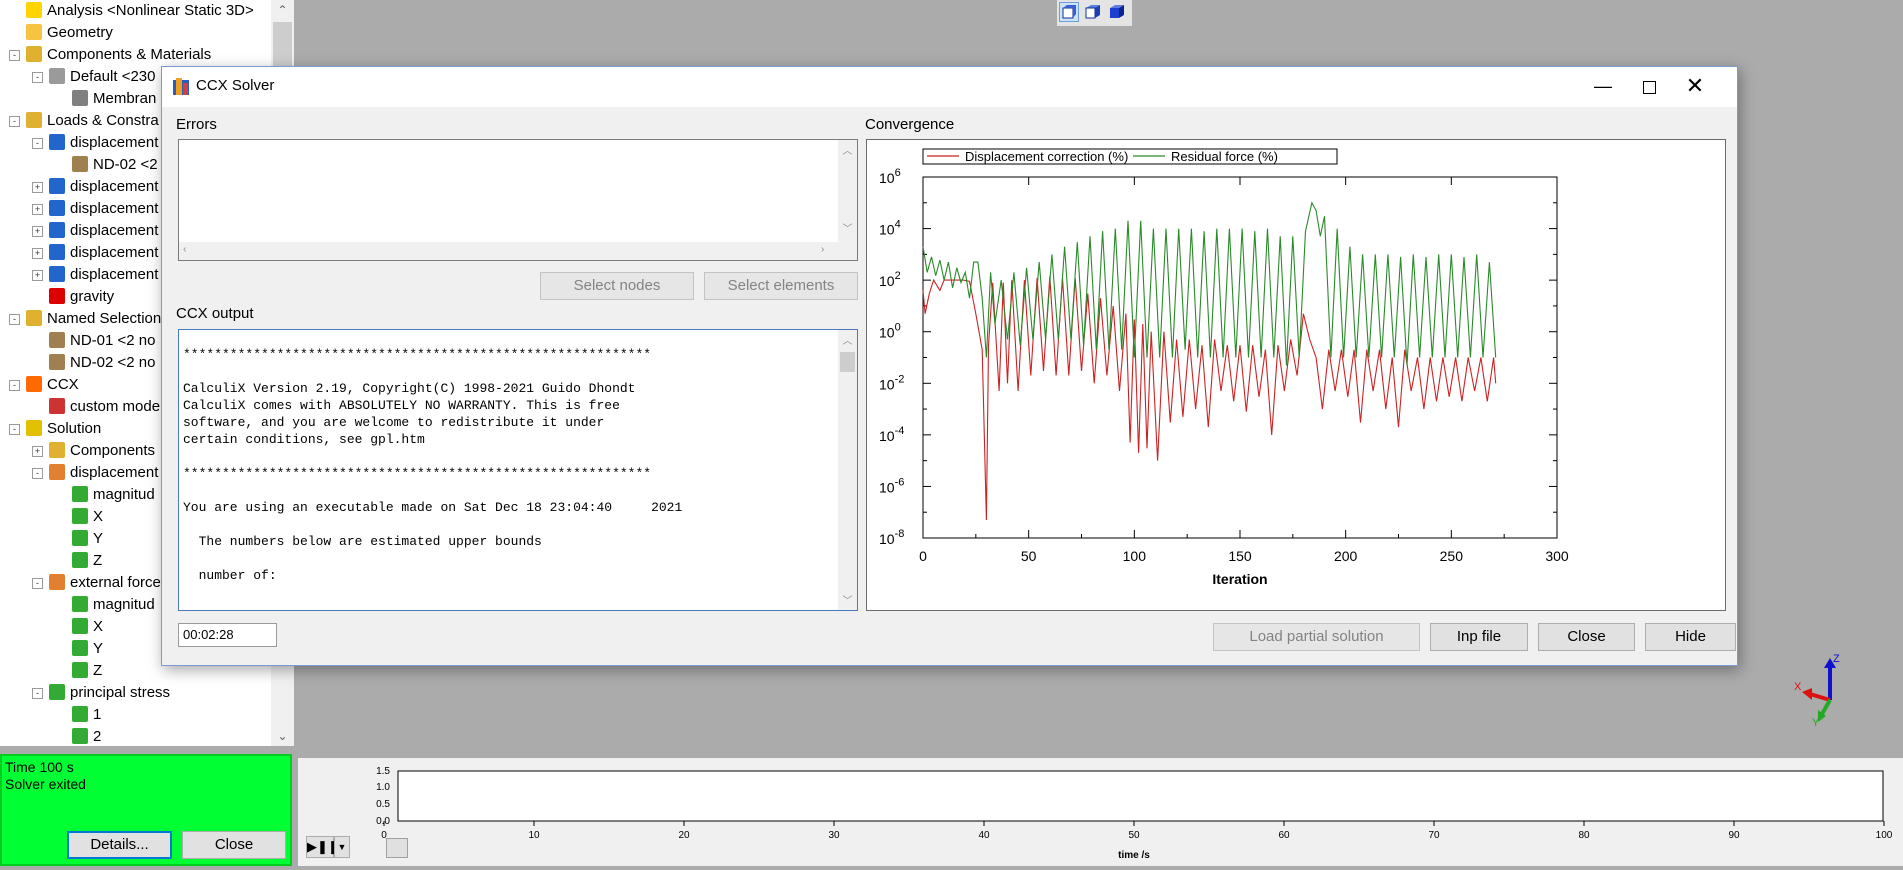 Image resolution: width=1903 pixels, height=870 pixels. What do you see at coordinates (1134, 855) in the screenshot?
I see `time-plot-xlabel: time /s` at bounding box center [1134, 855].